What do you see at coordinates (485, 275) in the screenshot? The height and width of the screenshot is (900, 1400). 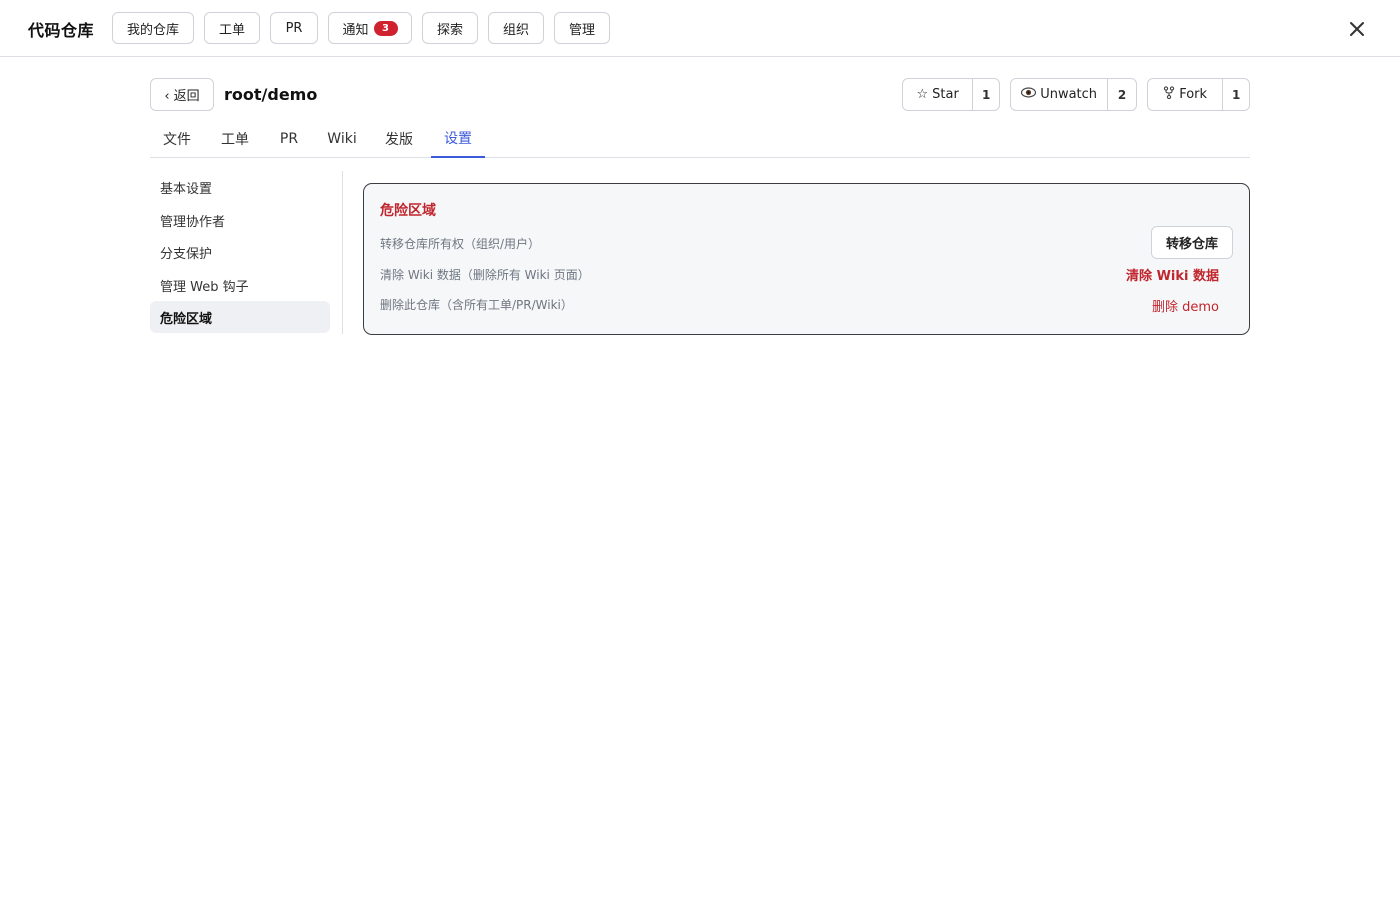 I see `clear-wiki-description: 清除 Wiki 数据（删除所有 Wiki 页面）` at bounding box center [485, 275].